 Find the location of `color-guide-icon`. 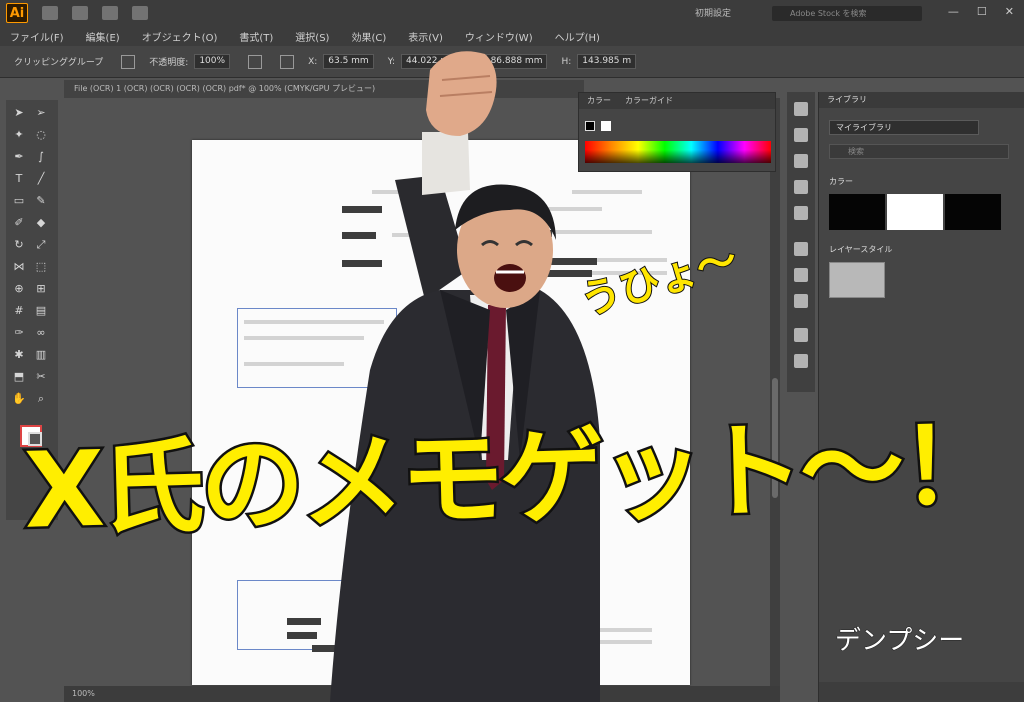

color-guide-icon is located at coordinates (801, 135).